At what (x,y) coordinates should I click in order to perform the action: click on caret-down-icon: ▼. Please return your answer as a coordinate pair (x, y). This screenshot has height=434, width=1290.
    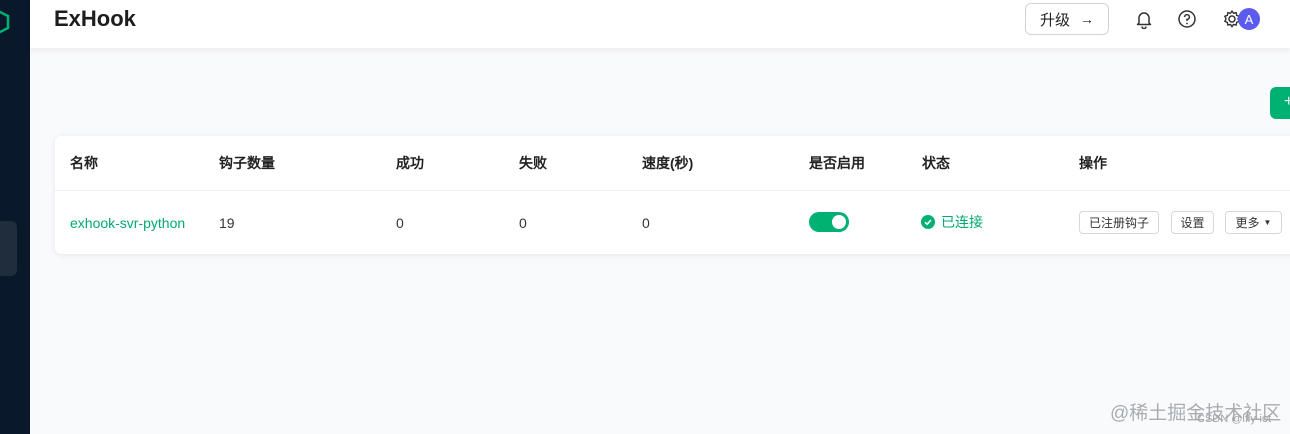
    Looking at the image, I should click on (1267, 222).